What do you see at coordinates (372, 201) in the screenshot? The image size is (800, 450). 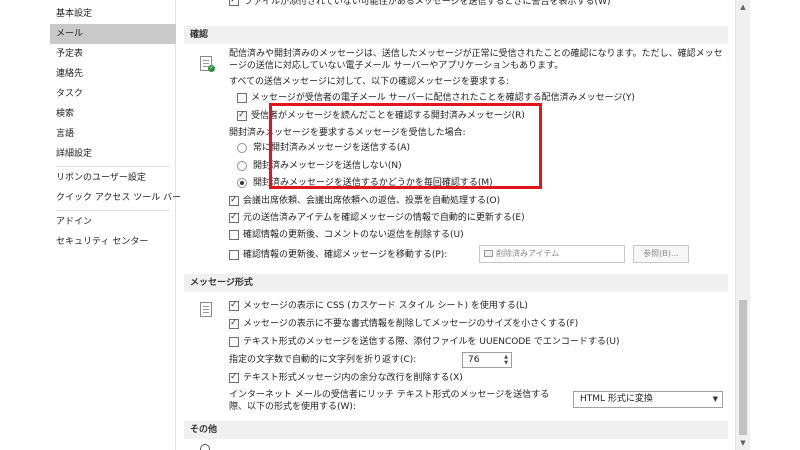 I see `auto-process-label: 会議出席依頼、会議出席依頼への返信、投票を自動処理する(O)` at bounding box center [372, 201].